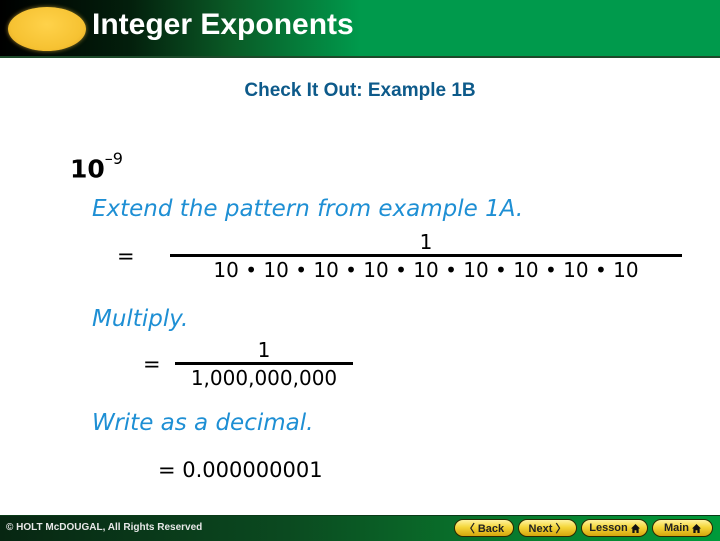 The image size is (720, 541). Describe the element at coordinates (203, 423) in the screenshot. I see `step-3-label: Write as a decimal.` at that location.